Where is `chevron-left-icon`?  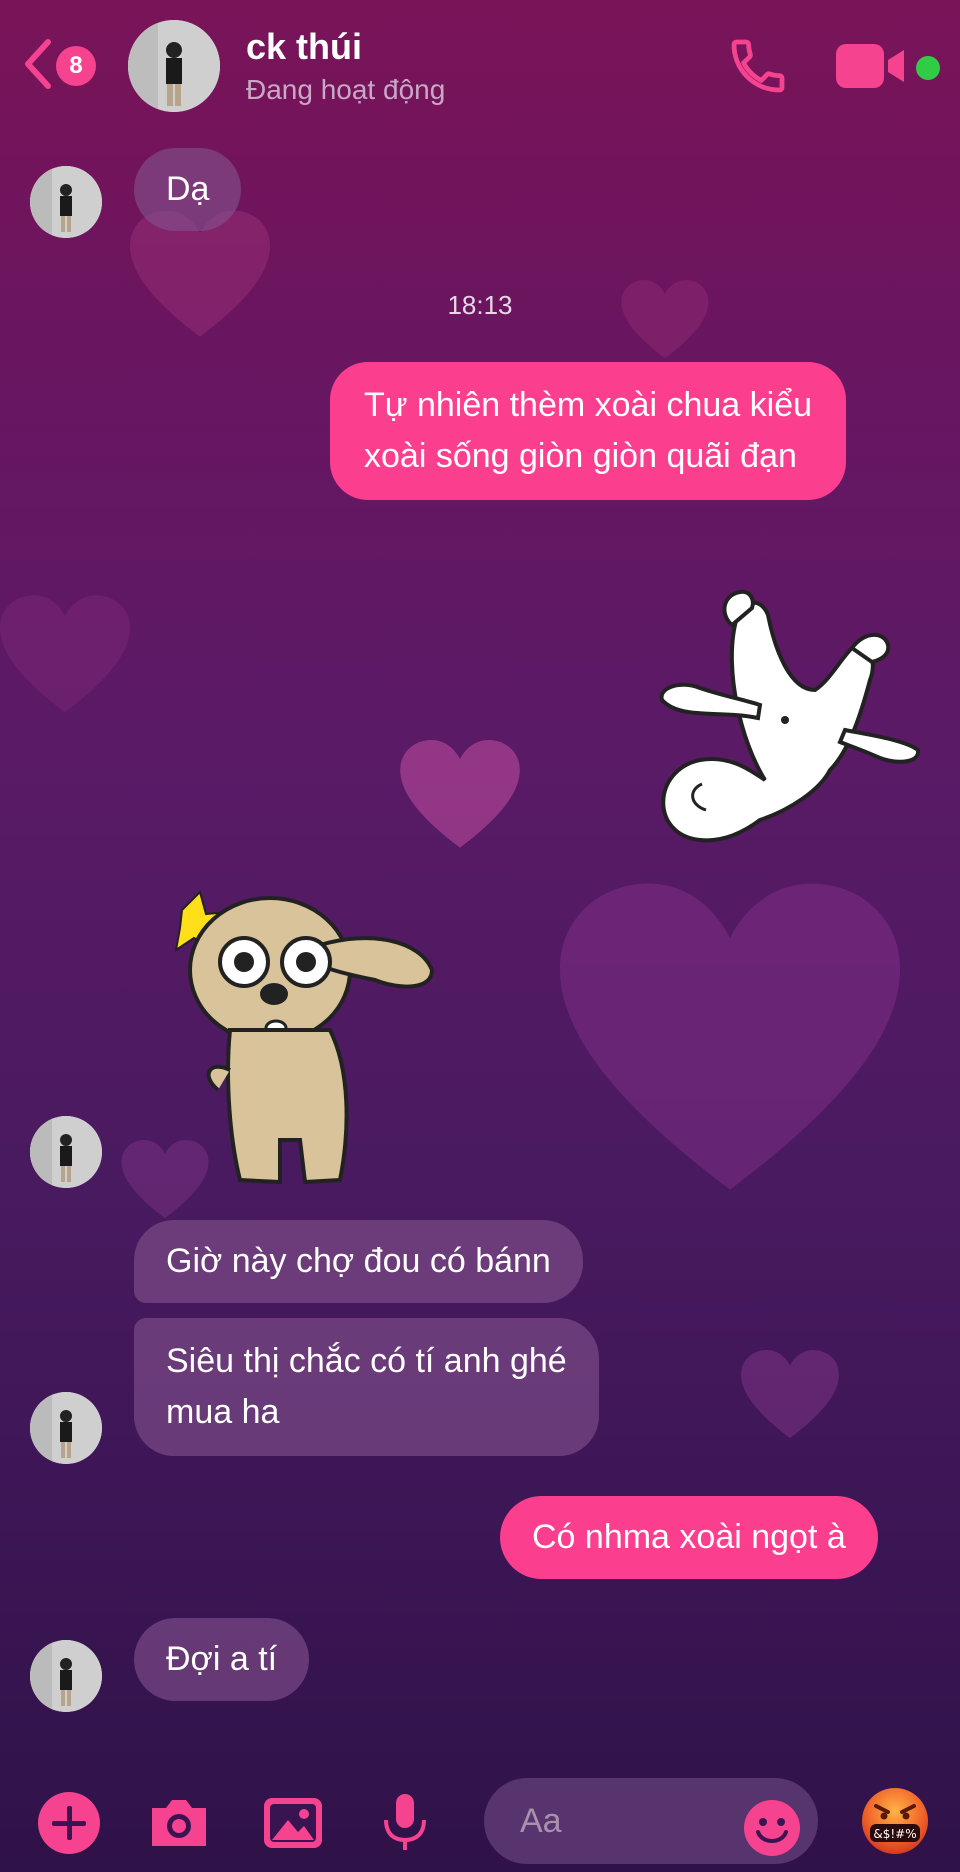
chevron-left-icon is located at coordinates (38, 64).